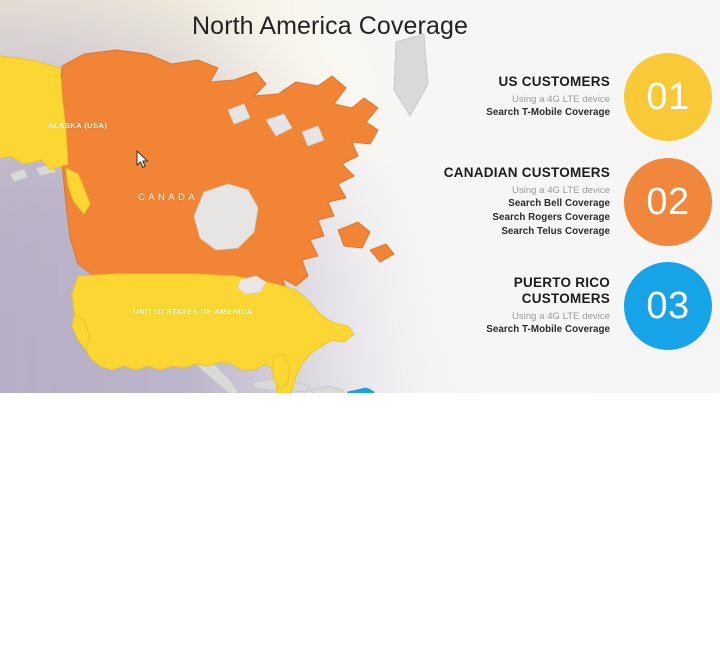 The image size is (720, 670). Describe the element at coordinates (560, 99) in the screenshot. I see `coverage-section-us-subtitle: Using a 4G LTE device` at that location.